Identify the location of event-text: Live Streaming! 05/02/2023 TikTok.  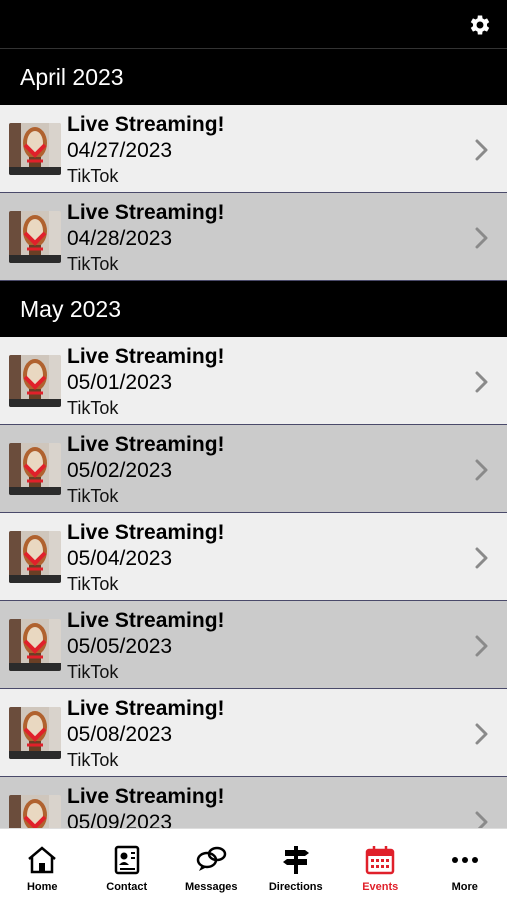
(146, 469).